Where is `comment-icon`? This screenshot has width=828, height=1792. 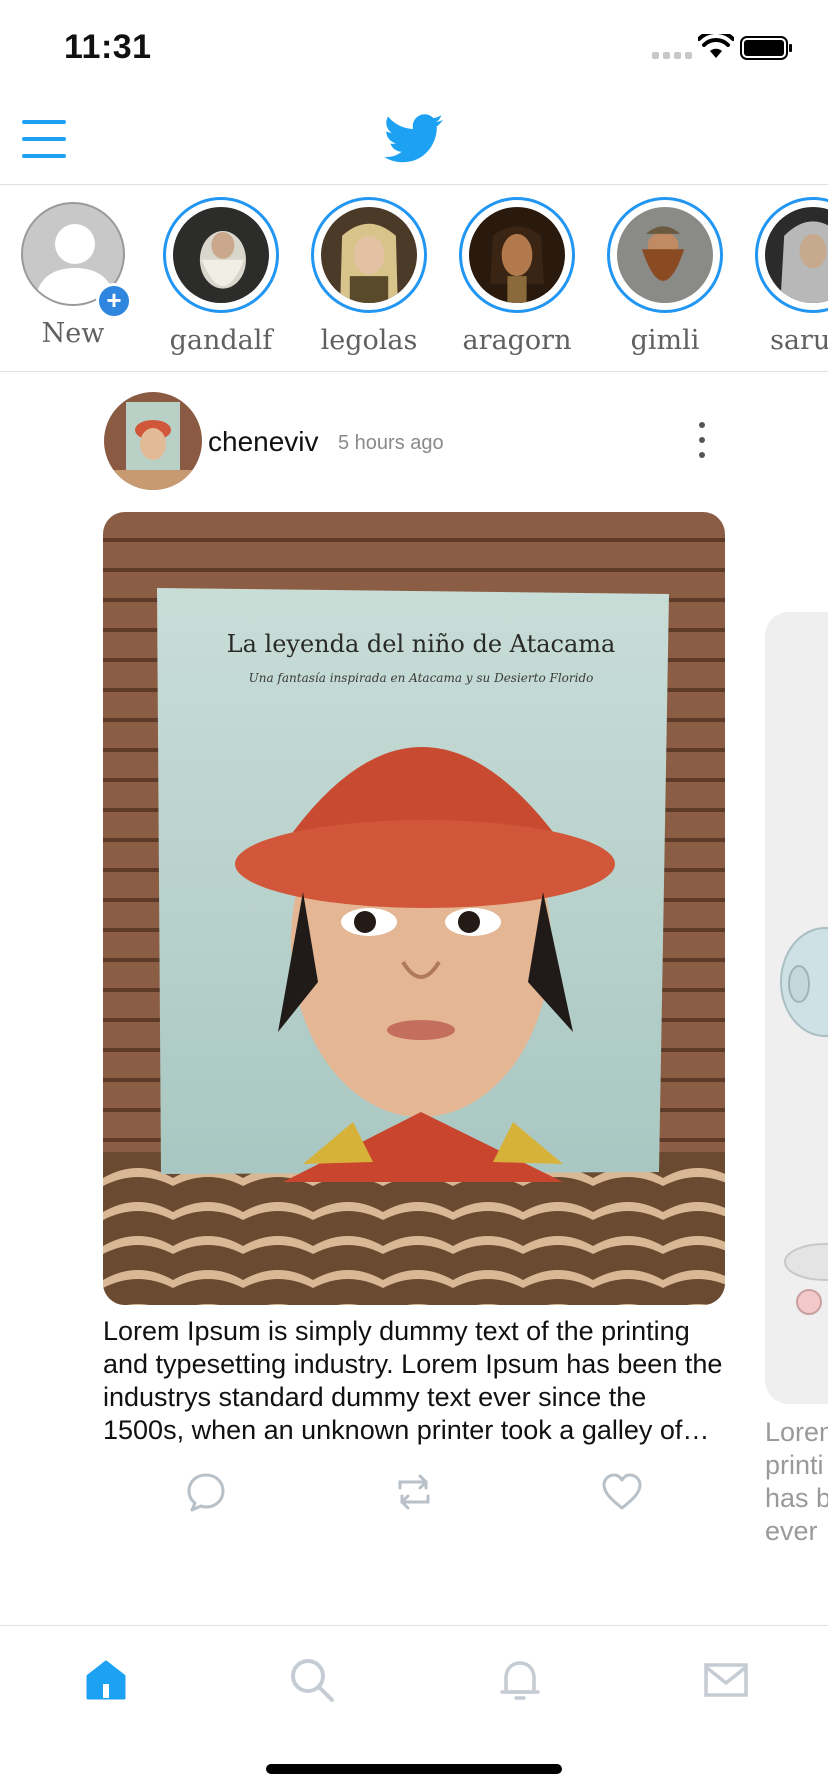
comment-icon is located at coordinates (206, 1492).